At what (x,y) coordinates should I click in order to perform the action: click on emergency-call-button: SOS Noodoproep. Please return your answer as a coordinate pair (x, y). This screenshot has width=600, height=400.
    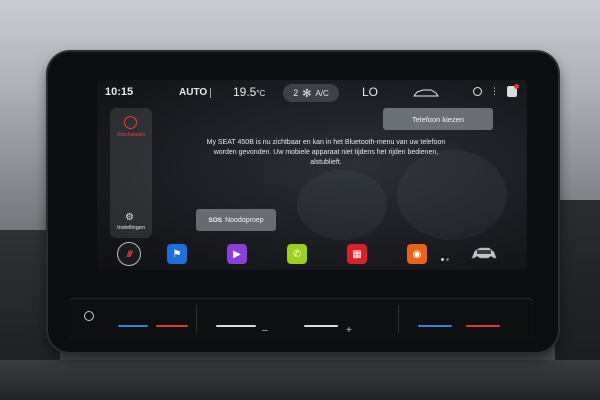
    Looking at the image, I should click on (236, 220).